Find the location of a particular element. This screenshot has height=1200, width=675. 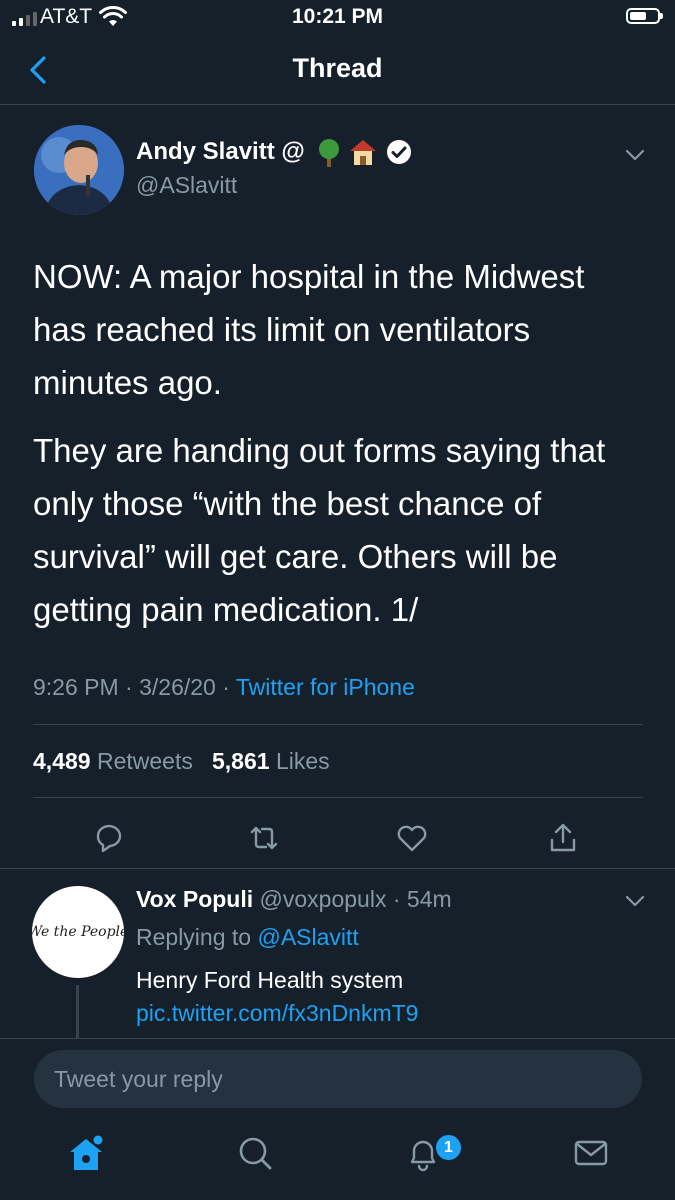

reply-media-link: pic.twitter.com/fx3nDnkmT9 is located at coordinates (277, 1013).